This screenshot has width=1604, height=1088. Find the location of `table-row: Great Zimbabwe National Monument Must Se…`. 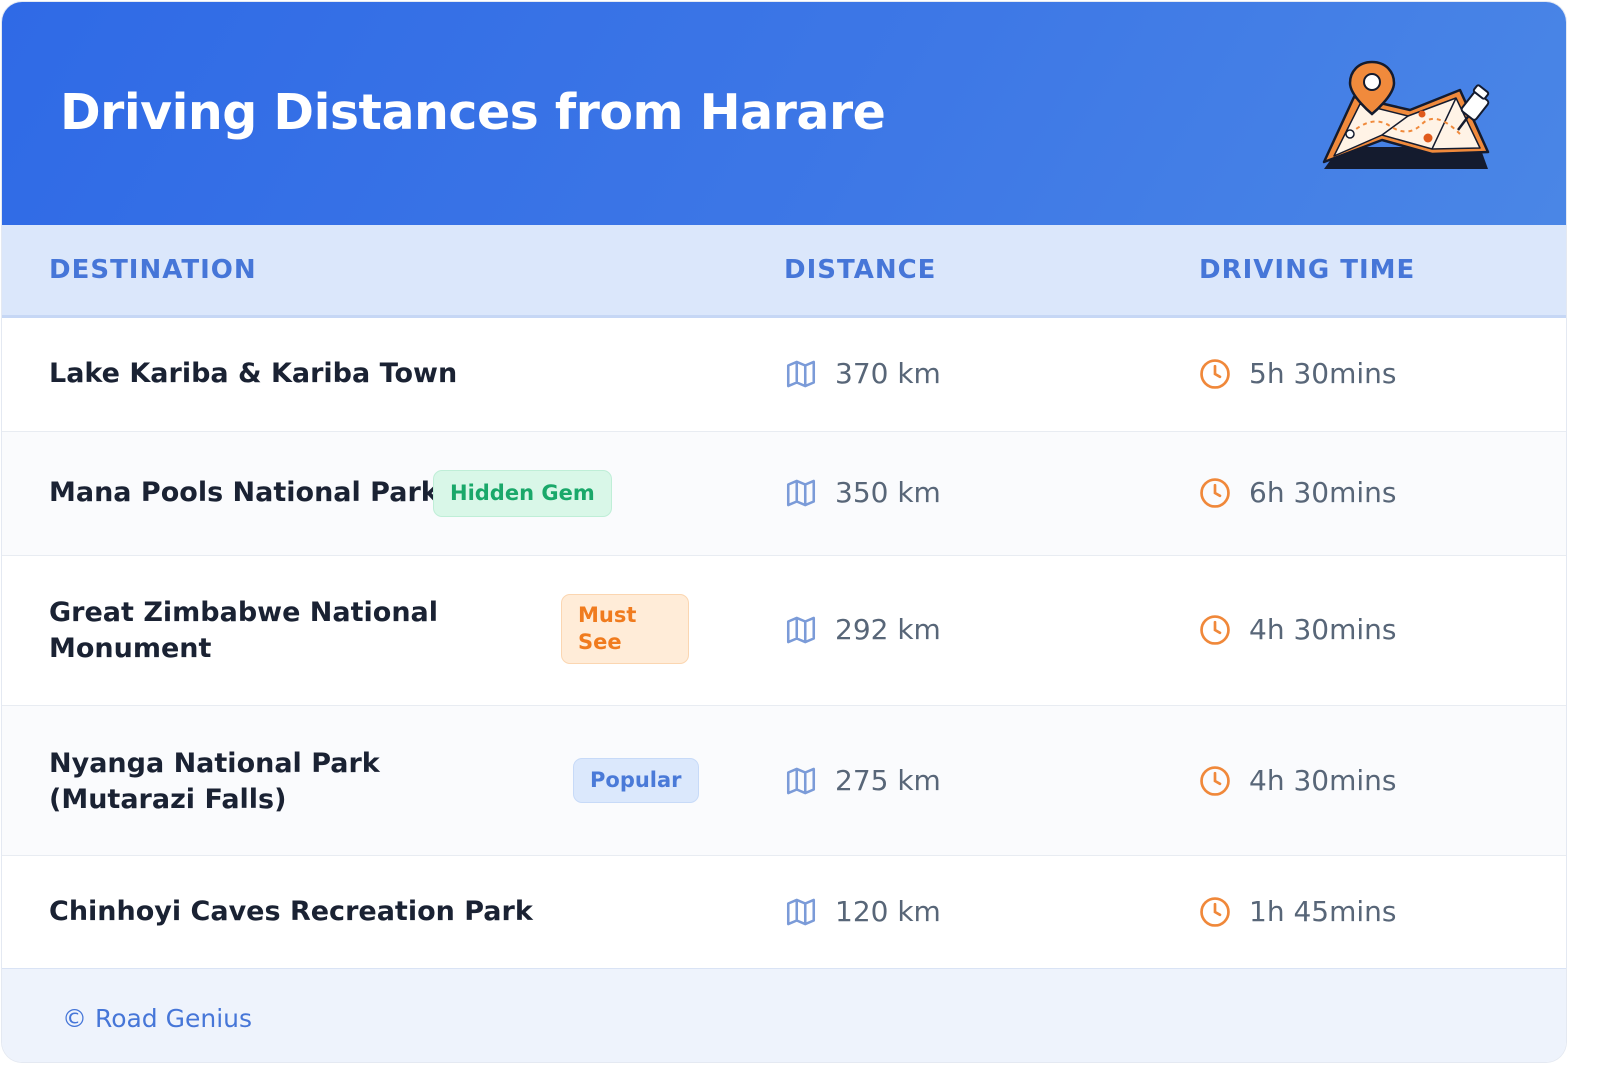

table-row: Great Zimbabwe National Monument Must Se… is located at coordinates (784, 631).